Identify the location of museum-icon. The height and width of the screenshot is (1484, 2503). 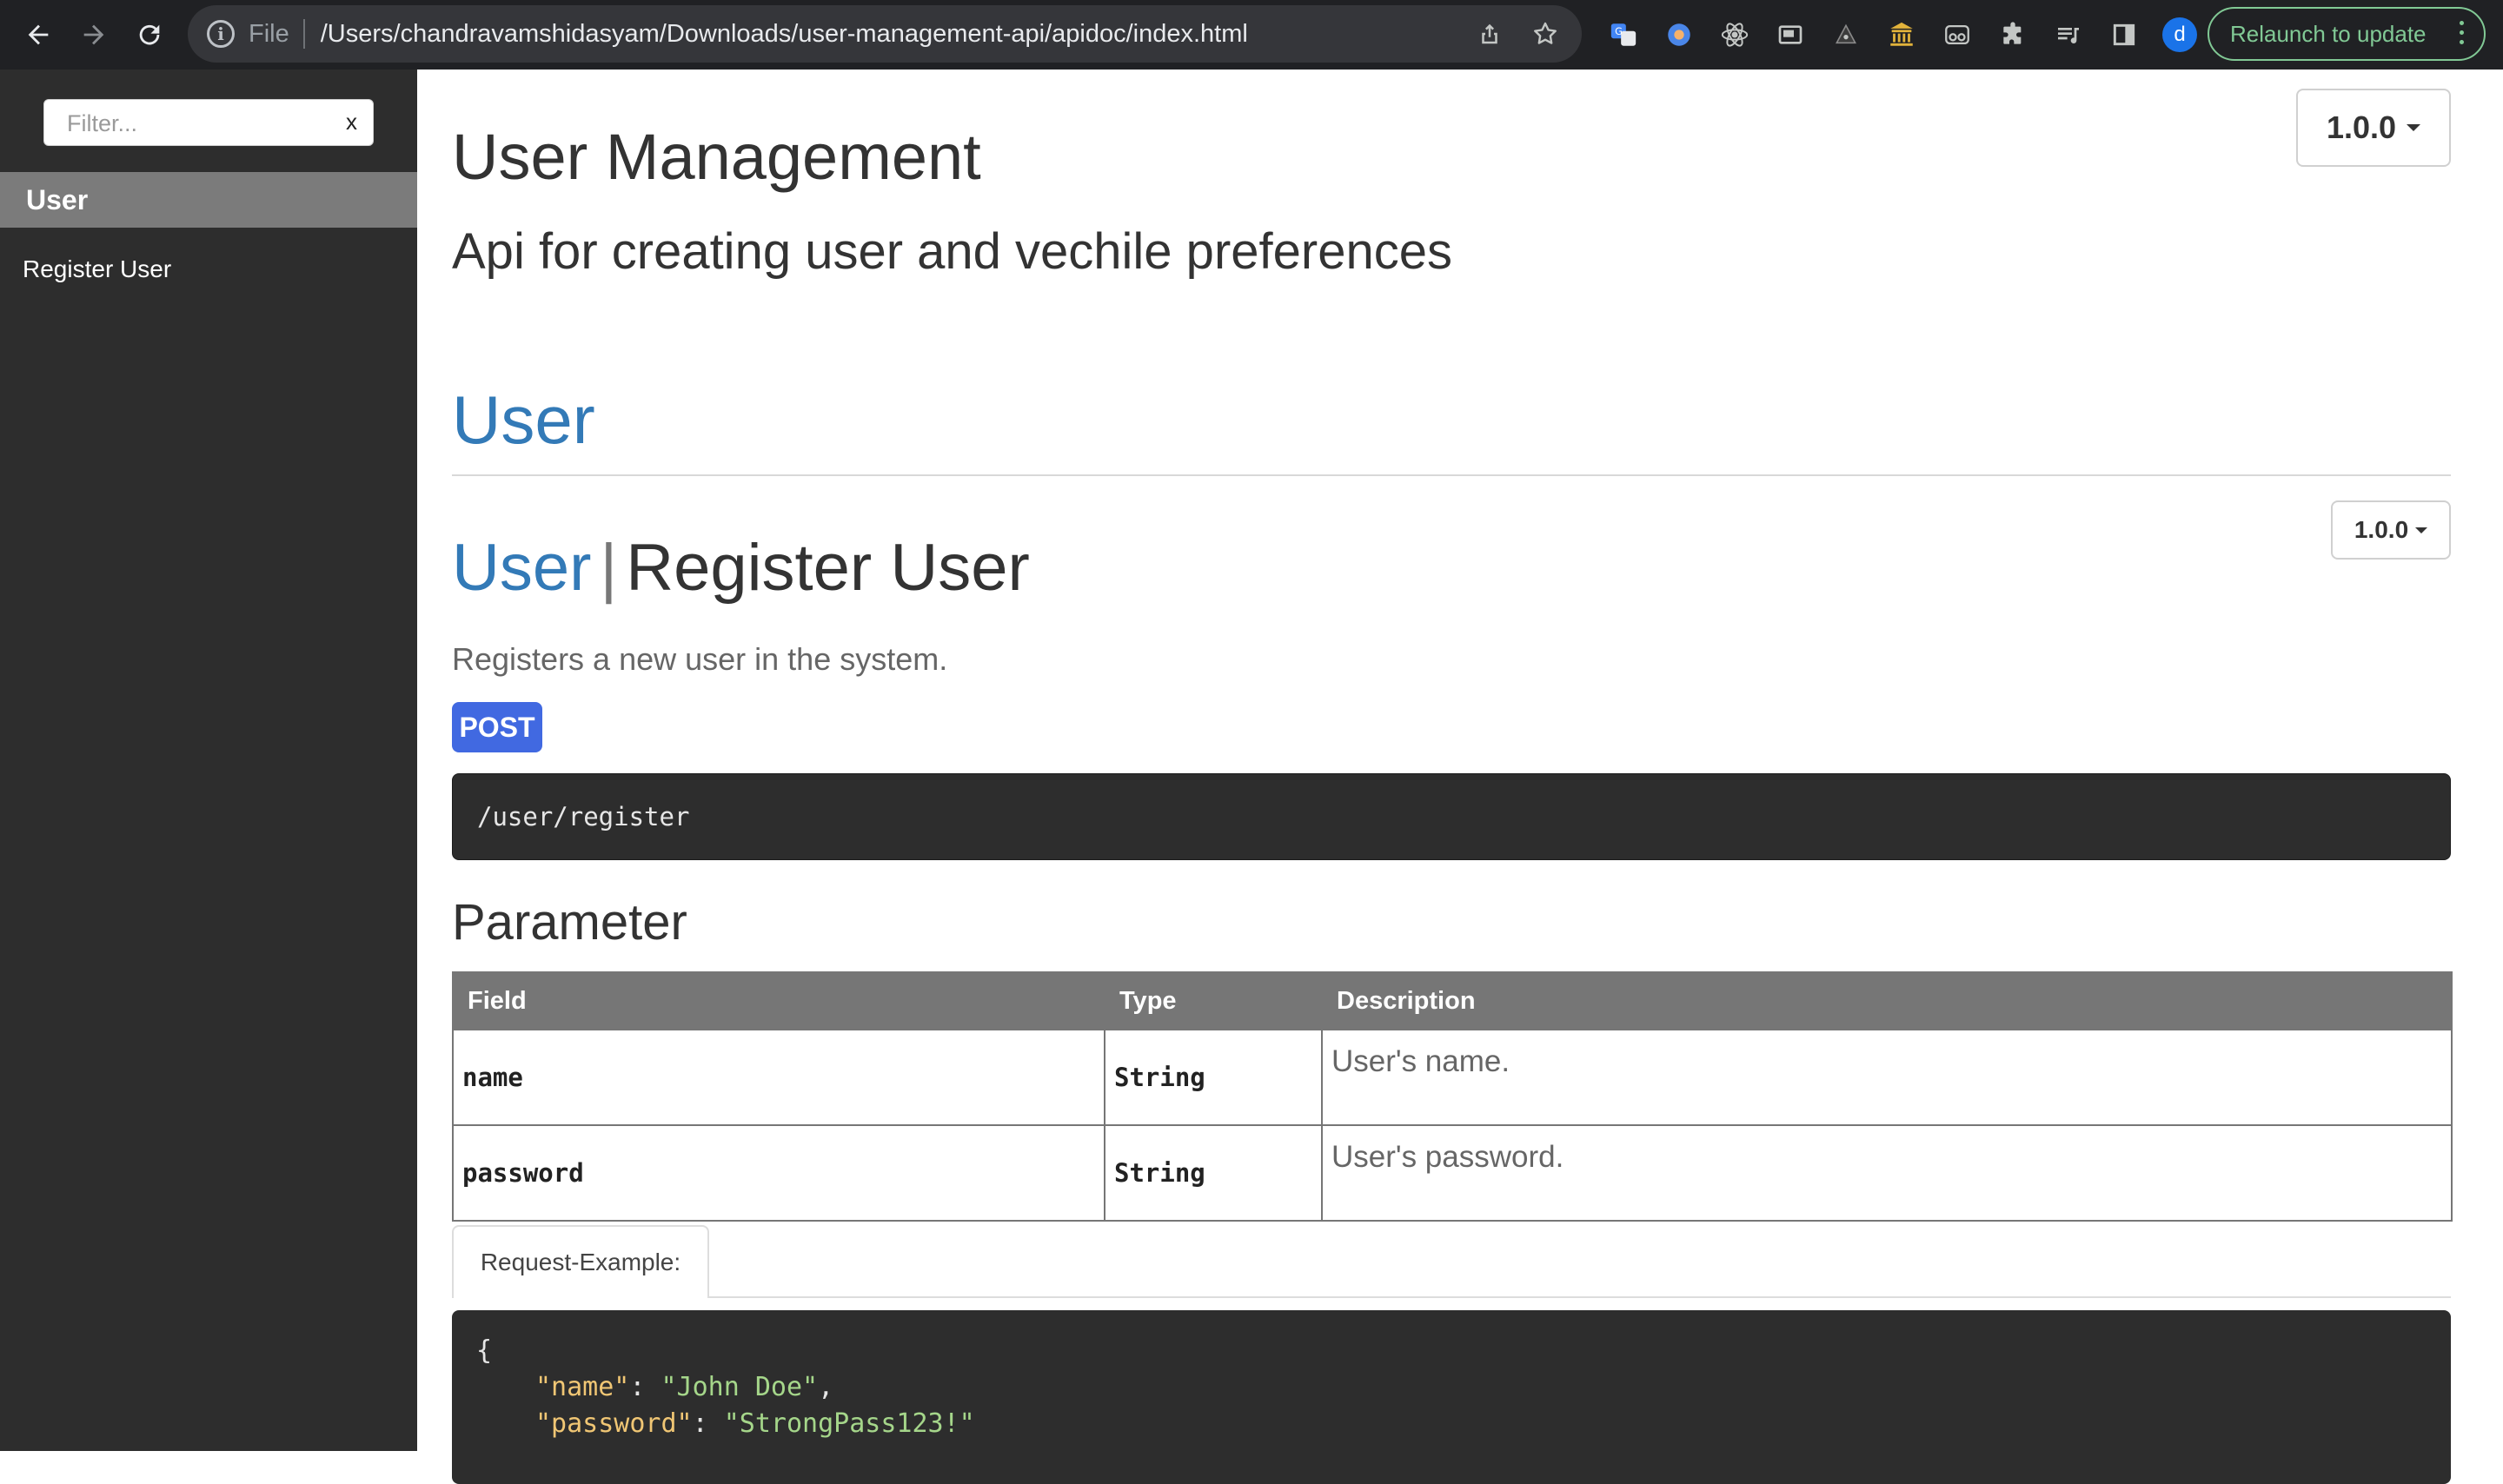
(1901, 34).